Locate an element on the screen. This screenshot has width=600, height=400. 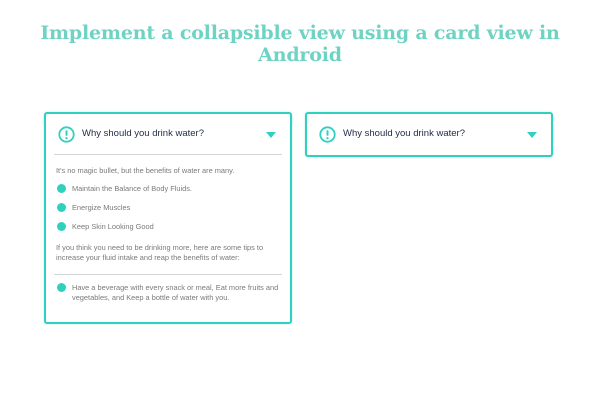
list-item-label: Keep Skin Looking Good is located at coordinates (113, 226).